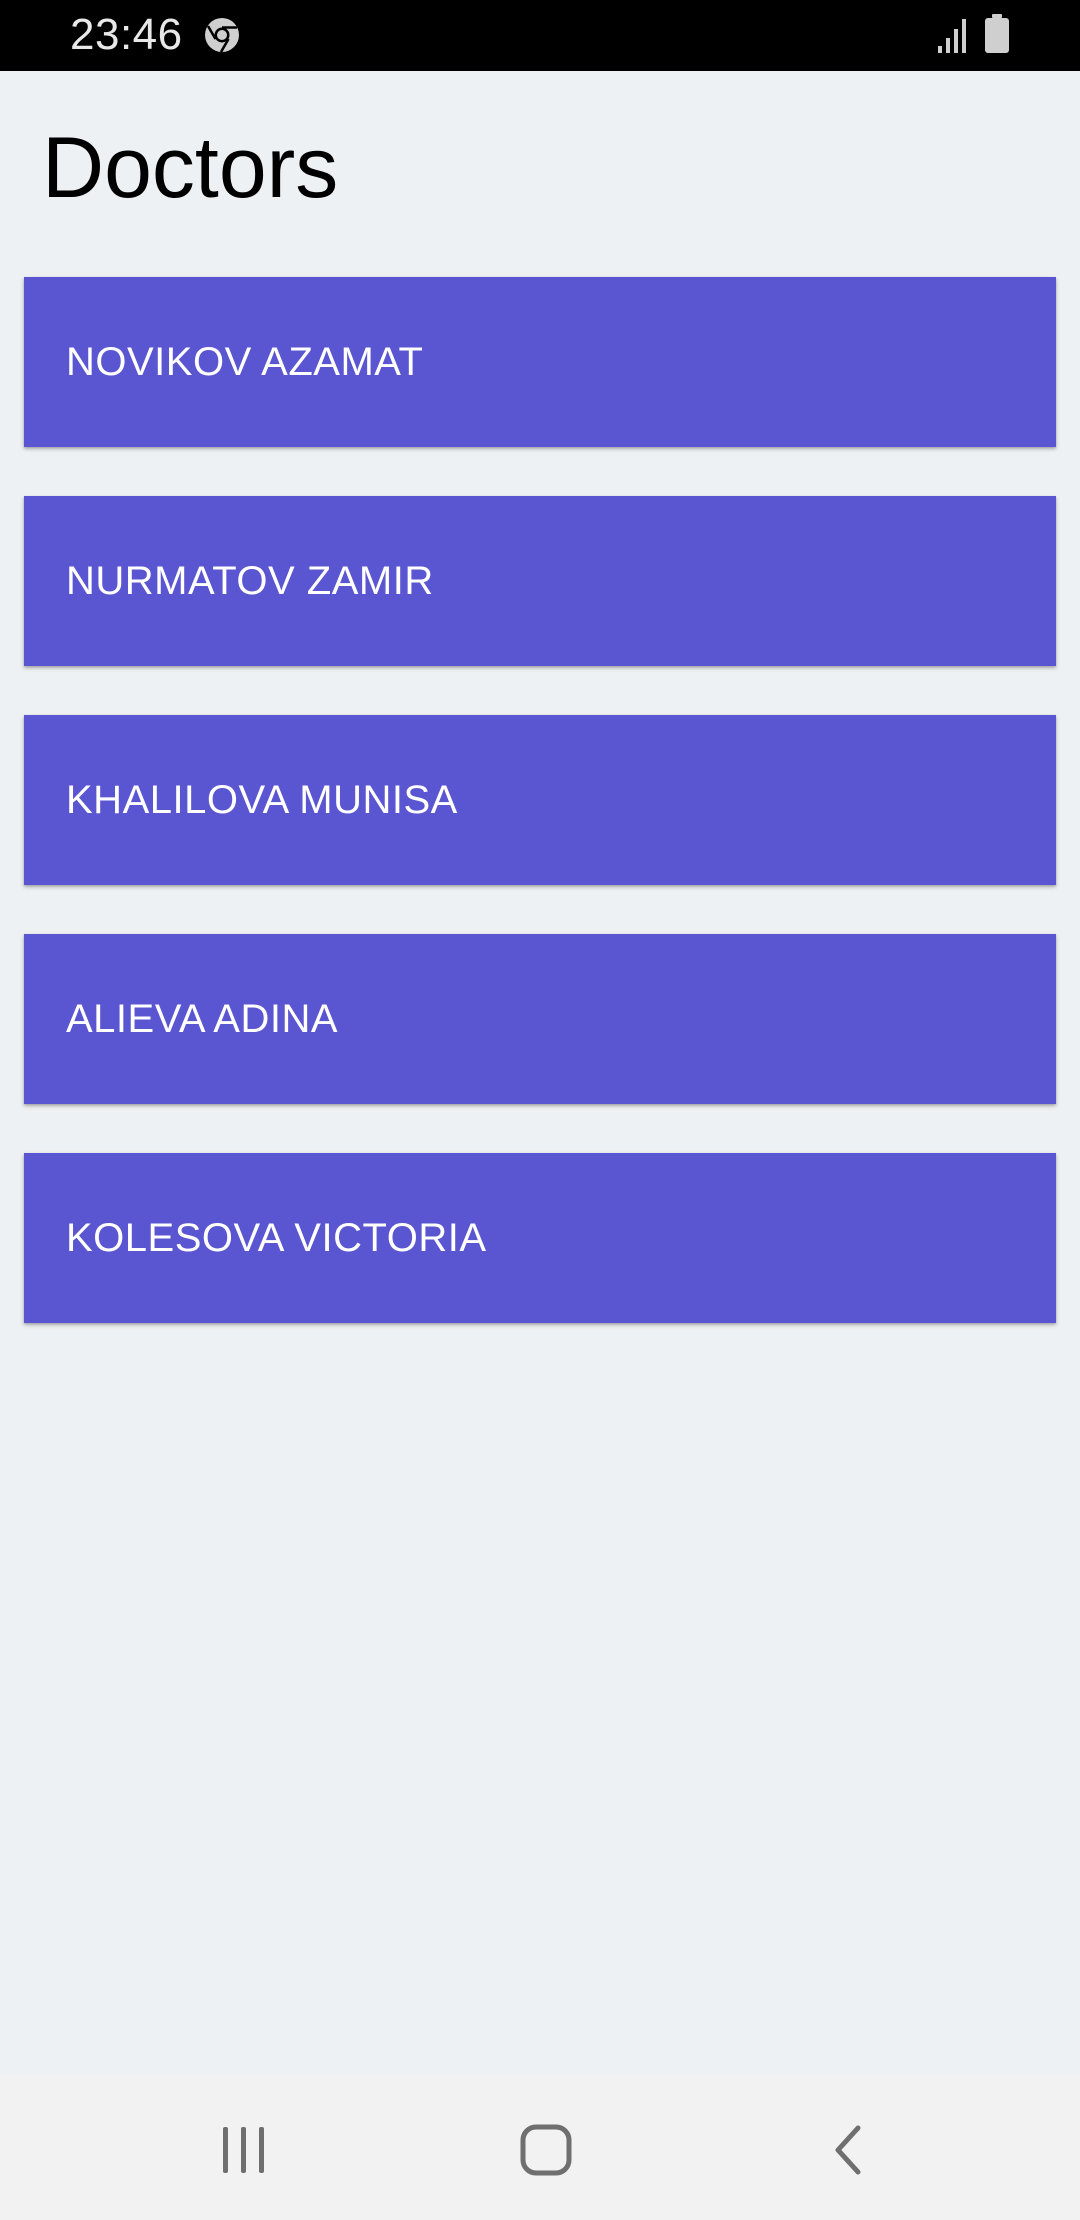 The width and height of the screenshot is (1080, 2220). What do you see at coordinates (222, 35) in the screenshot?
I see `chrome-icon` at bounding box center [222, 35].